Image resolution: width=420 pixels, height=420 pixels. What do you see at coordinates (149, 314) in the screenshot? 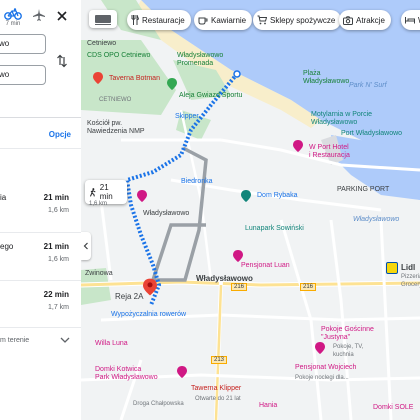
I see `map-label: Wypożyczalnia rowerów` at bounding box center [149, 314].